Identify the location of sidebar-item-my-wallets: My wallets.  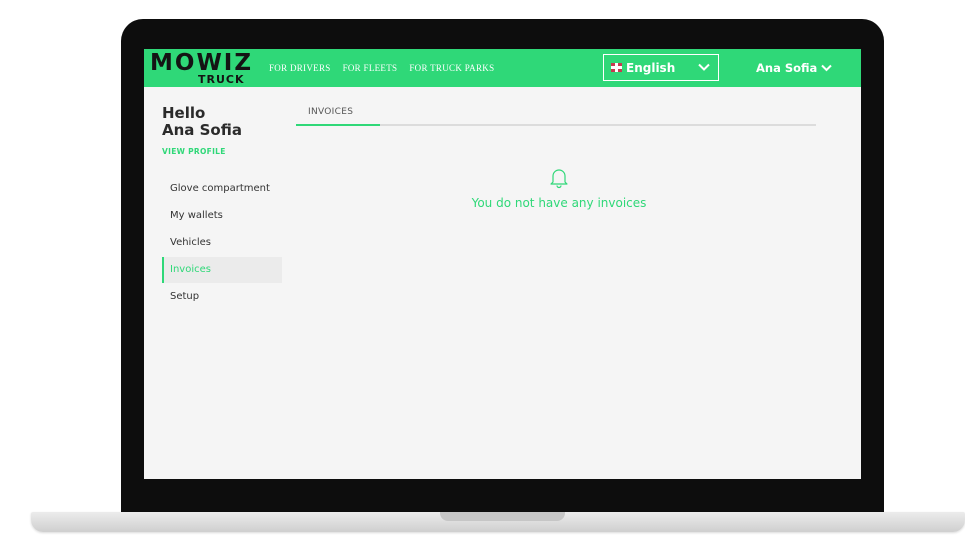
(222, 216).